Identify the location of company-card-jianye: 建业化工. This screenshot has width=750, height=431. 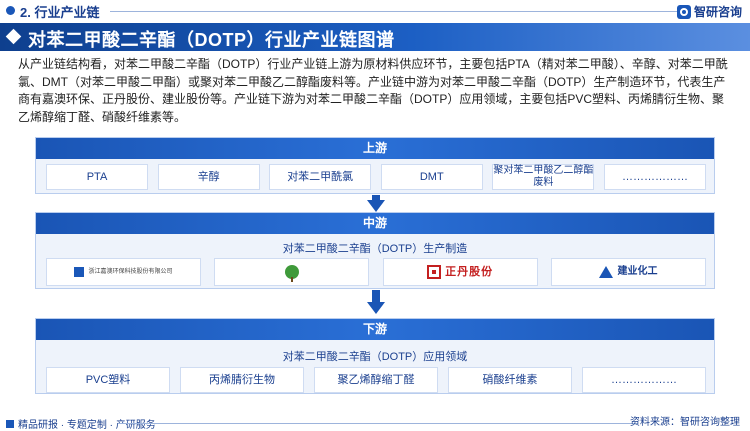
(628, 272).